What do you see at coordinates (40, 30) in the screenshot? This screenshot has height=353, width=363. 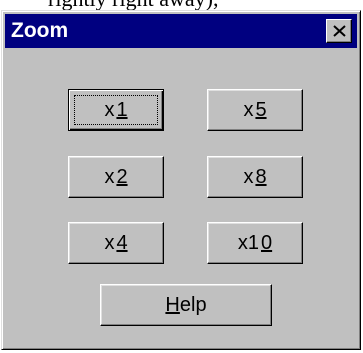 I see `dialog-title: Zoom` at bounding box center [40, 30].